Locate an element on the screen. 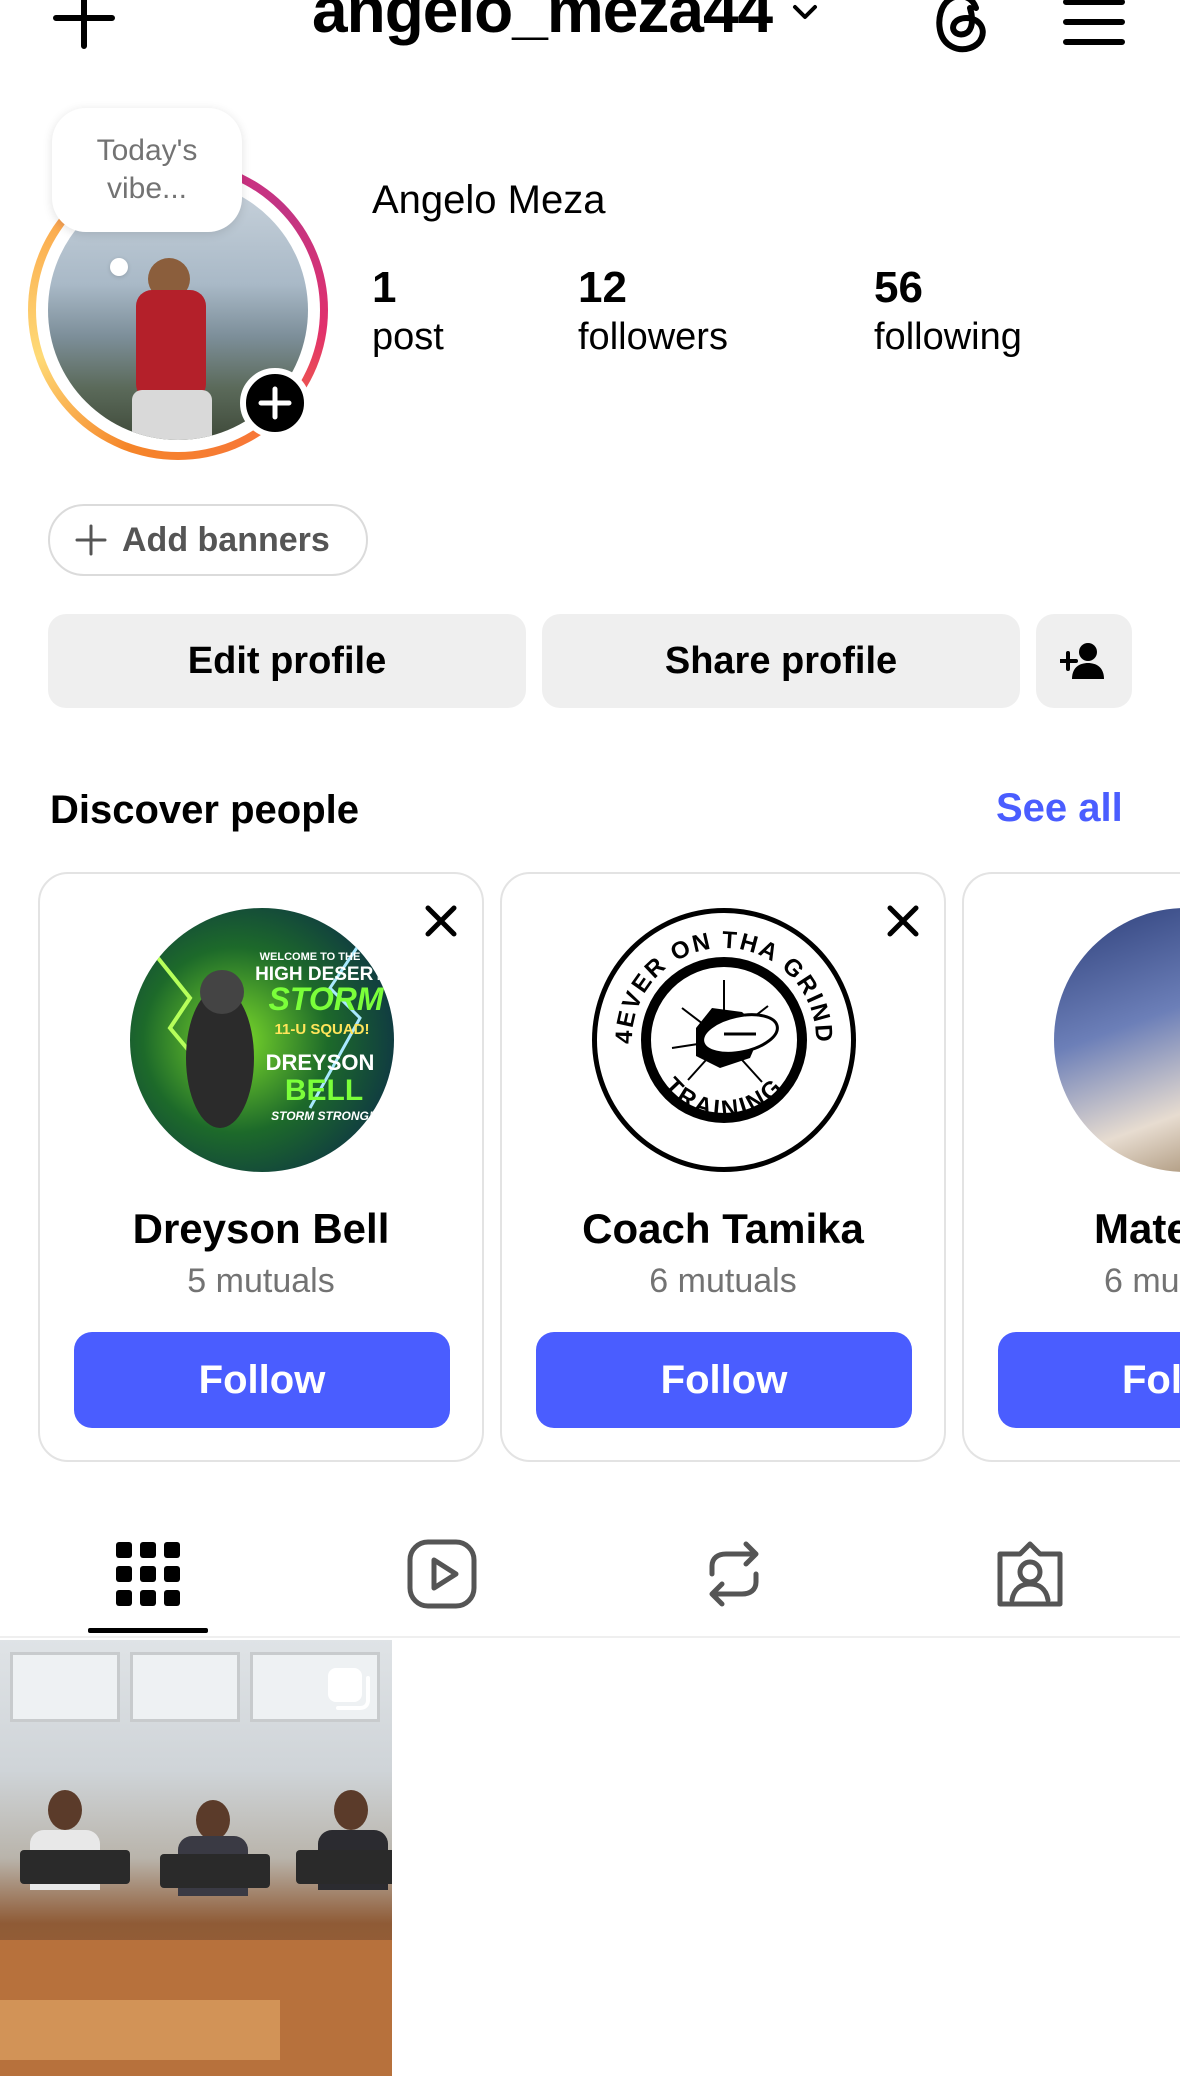  followers-count: 12 followers is located at coordinates (653, 311).